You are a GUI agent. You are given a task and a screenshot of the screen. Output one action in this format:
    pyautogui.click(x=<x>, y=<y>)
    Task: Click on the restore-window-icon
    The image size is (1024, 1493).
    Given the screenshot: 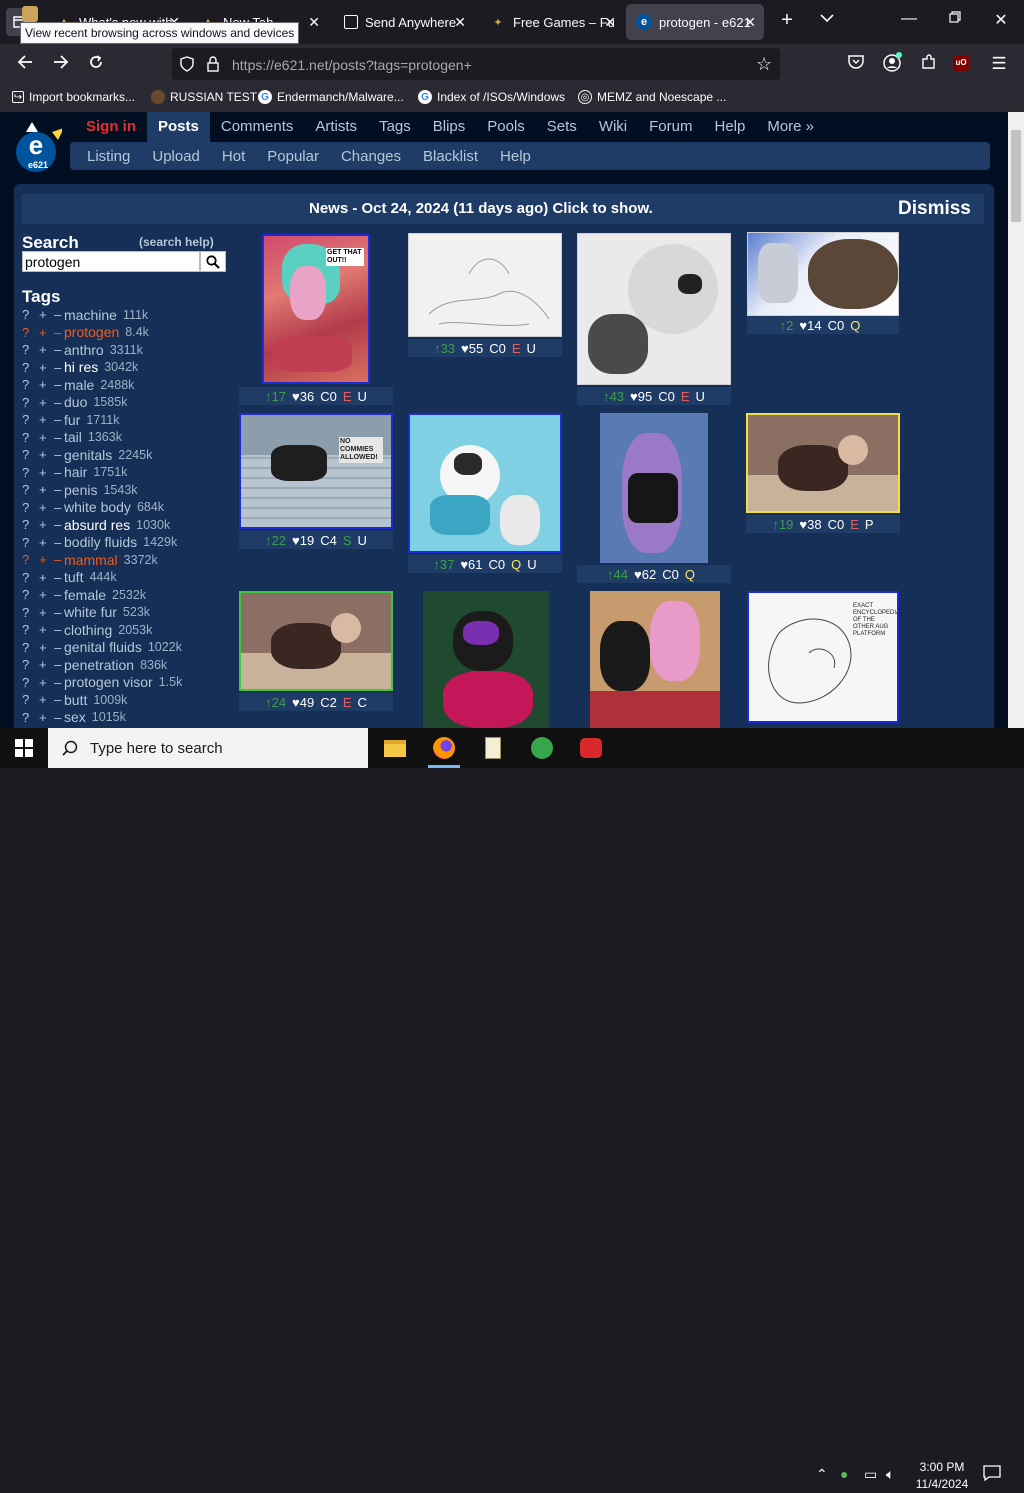 What is the action you would take?
    pyautogui.click(x=955, y=19)
    